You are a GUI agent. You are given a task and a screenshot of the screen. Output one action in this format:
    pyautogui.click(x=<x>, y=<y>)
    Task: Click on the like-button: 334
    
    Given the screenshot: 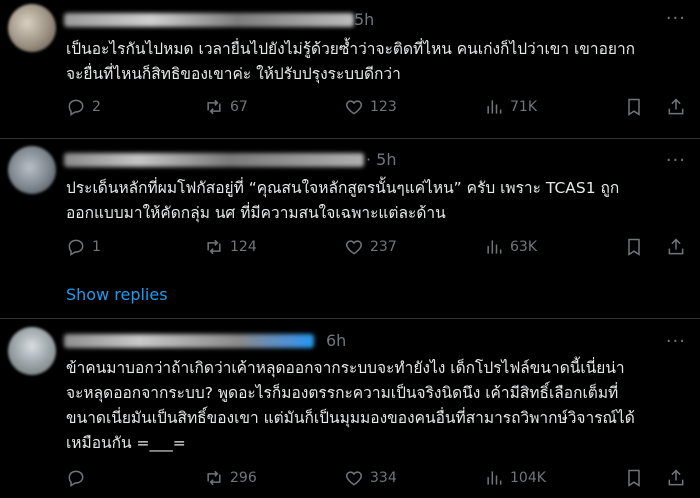 What is the action you would take?
    pyautogui.click(x=370, y=478)
    